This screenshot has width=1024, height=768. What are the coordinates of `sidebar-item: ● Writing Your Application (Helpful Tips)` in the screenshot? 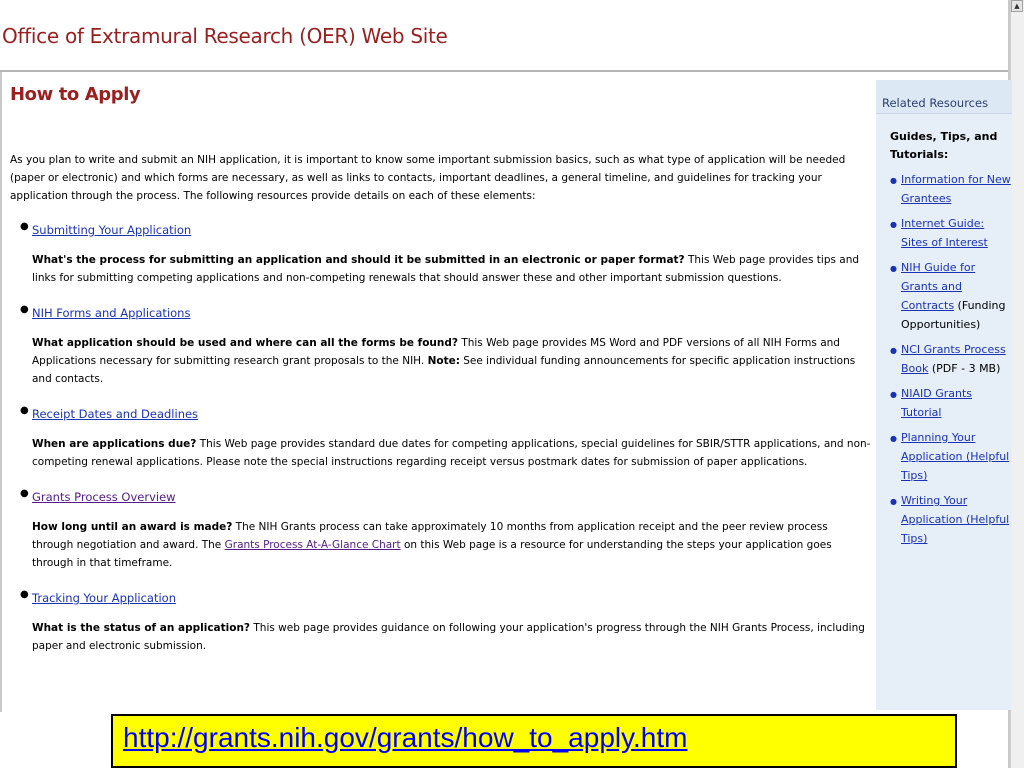 It's located at (952, 519).